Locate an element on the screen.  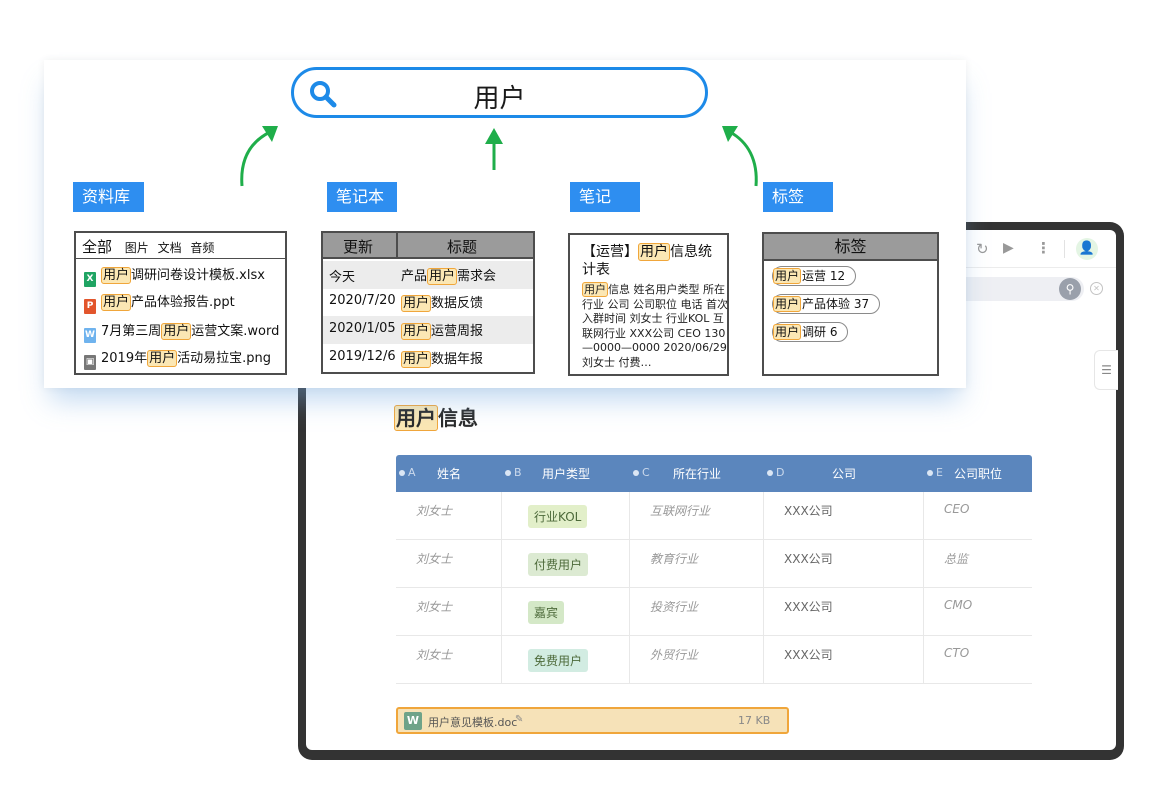
notebook-row: 今天 产品 用户 需求会 is located at coordinates (428, 275).